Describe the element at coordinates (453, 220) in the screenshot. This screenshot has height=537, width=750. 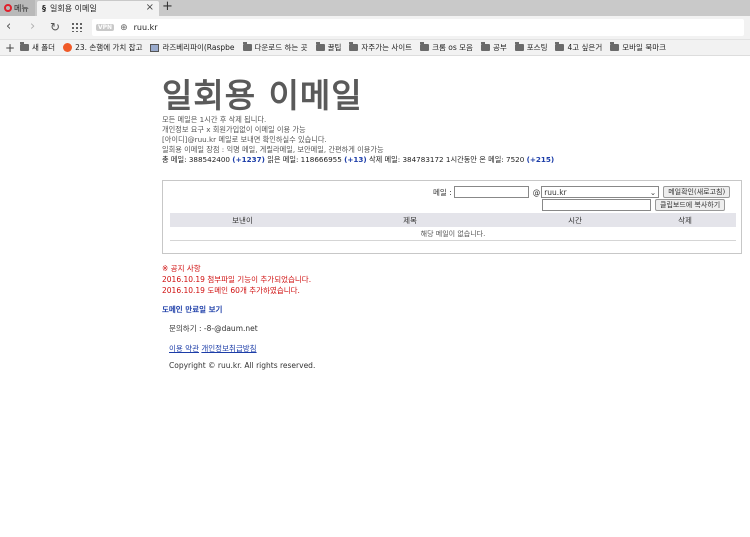
I see `mail-table-header: 보낸이 제목 시간 삭제` at that location.